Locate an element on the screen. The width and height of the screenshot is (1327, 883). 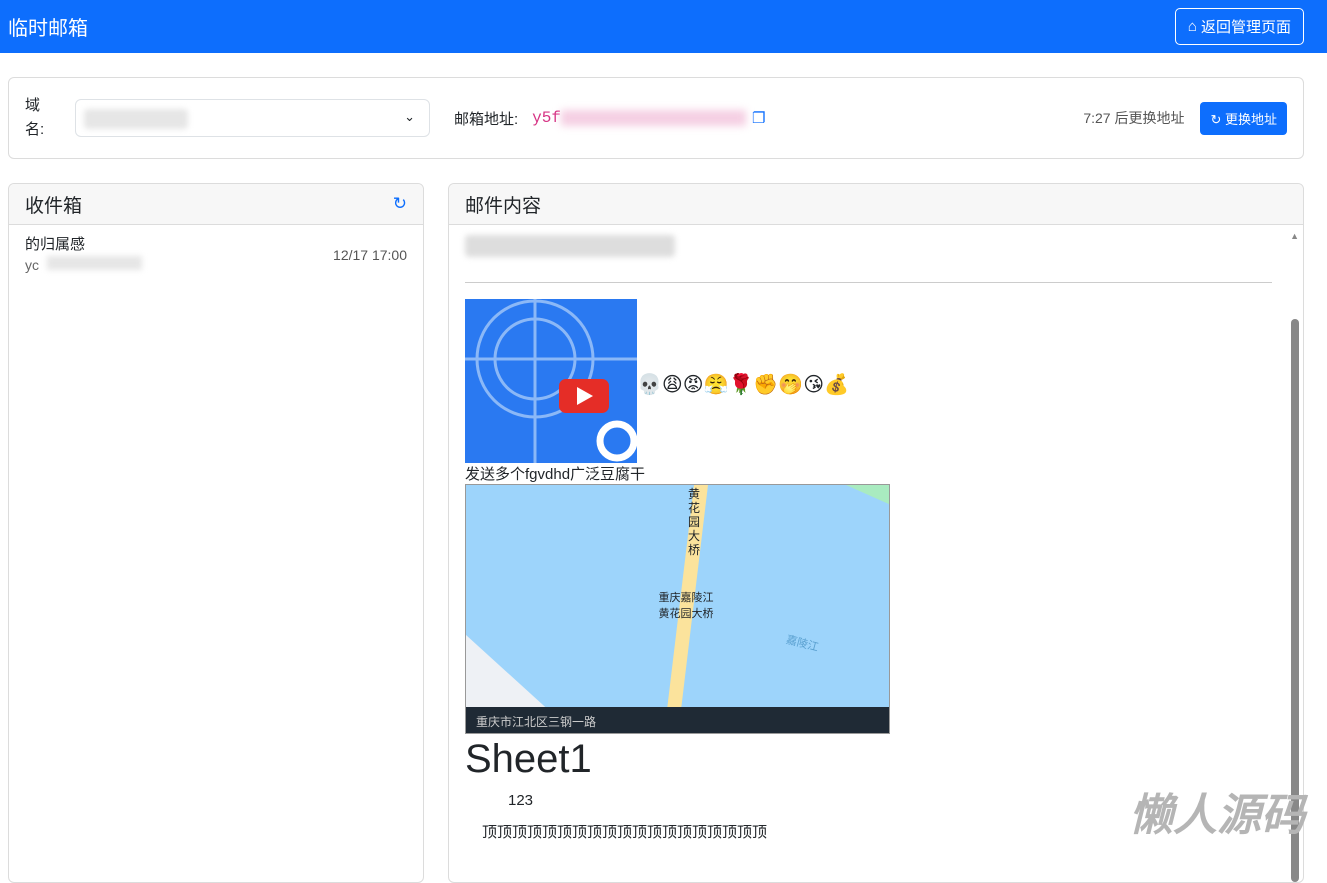
divider is located at coordinates (868, 282).